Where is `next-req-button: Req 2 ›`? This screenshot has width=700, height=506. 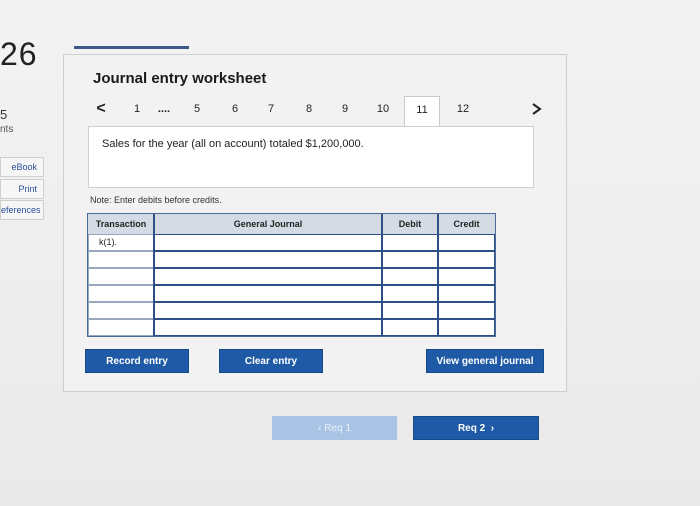
next-req-button: Req 2 › is located at coordinates (476, 428).